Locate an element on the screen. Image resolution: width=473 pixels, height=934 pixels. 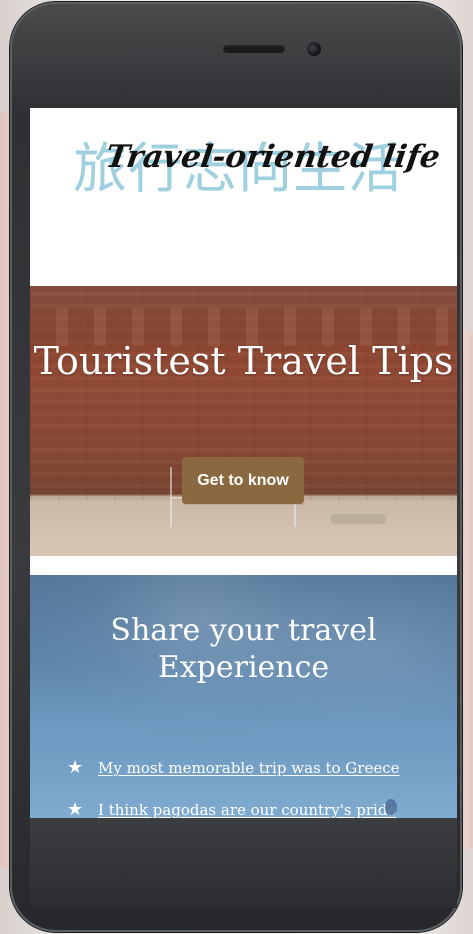
share-link-greece: My most memorable trip was to Greece is located at coordinates (249, 768).